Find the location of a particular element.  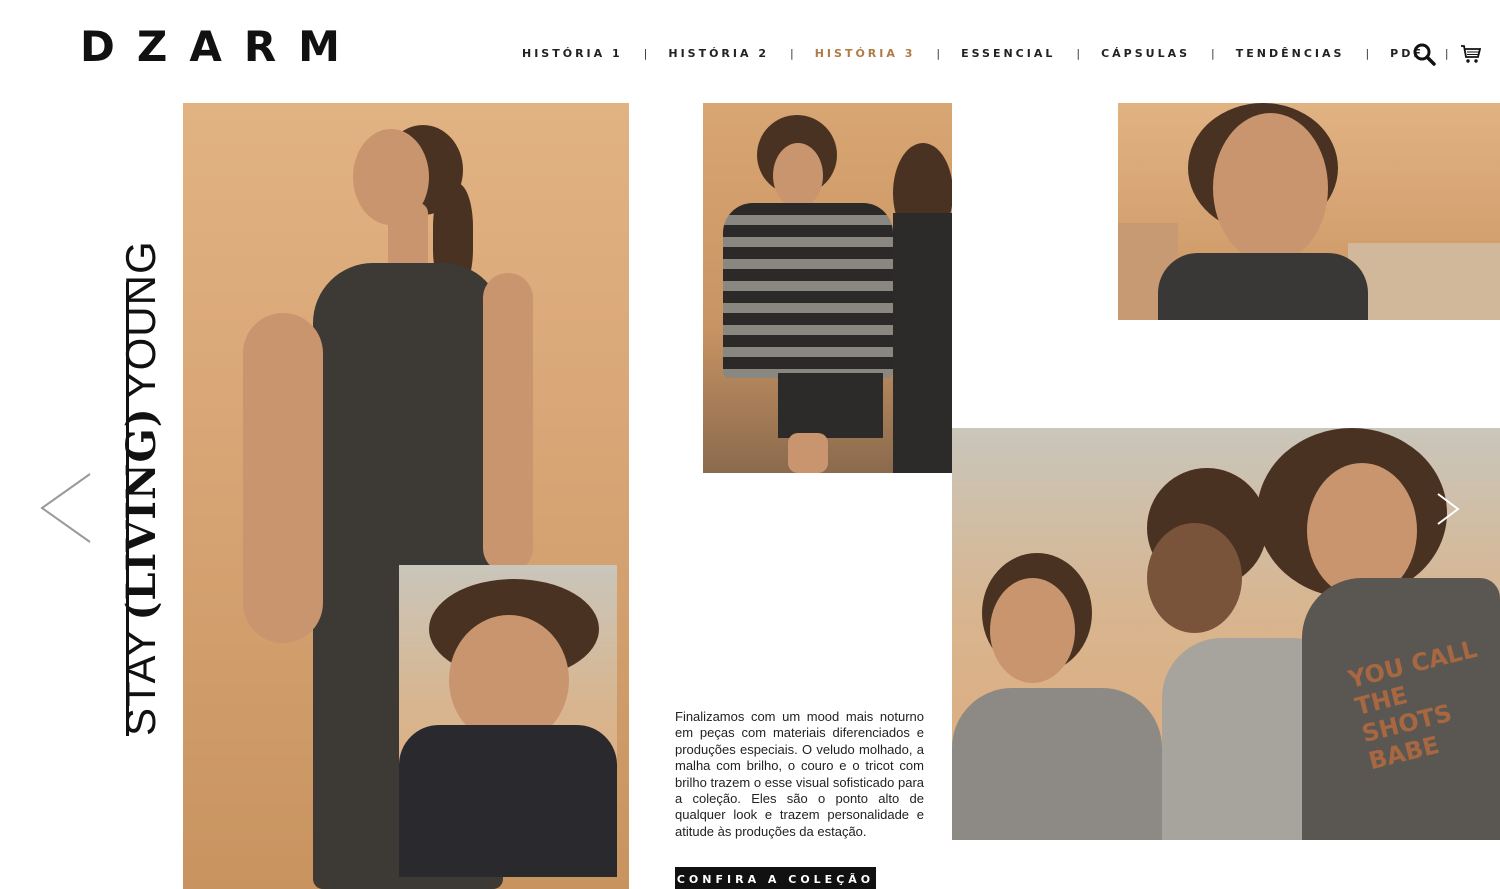

hero-title-part-2: (LIVING) is located at coordinates (141, 514).